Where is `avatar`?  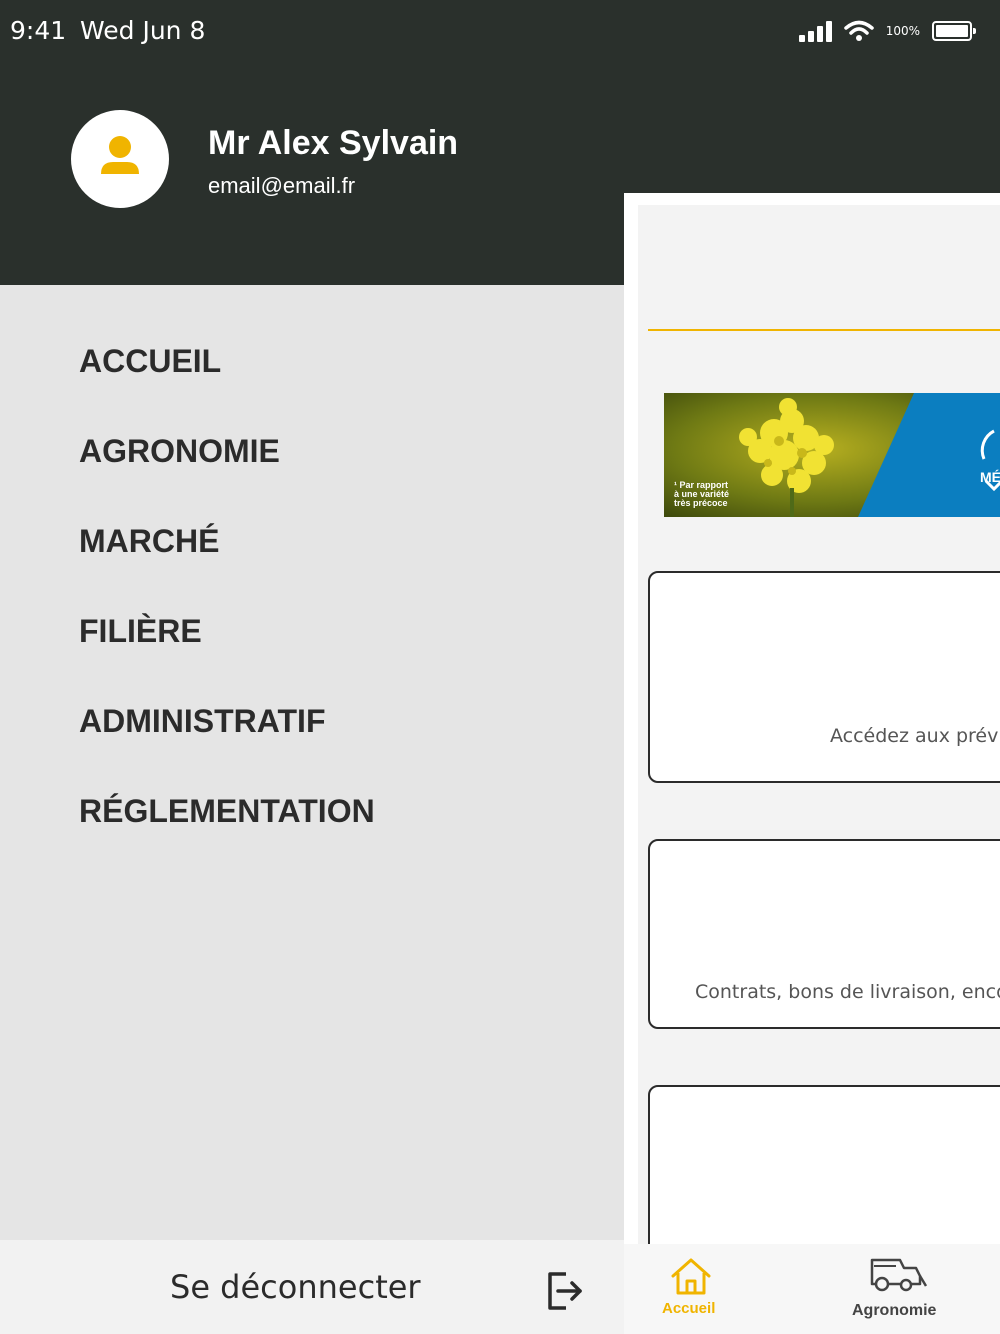
avatar is located at coordinates (120, 159).